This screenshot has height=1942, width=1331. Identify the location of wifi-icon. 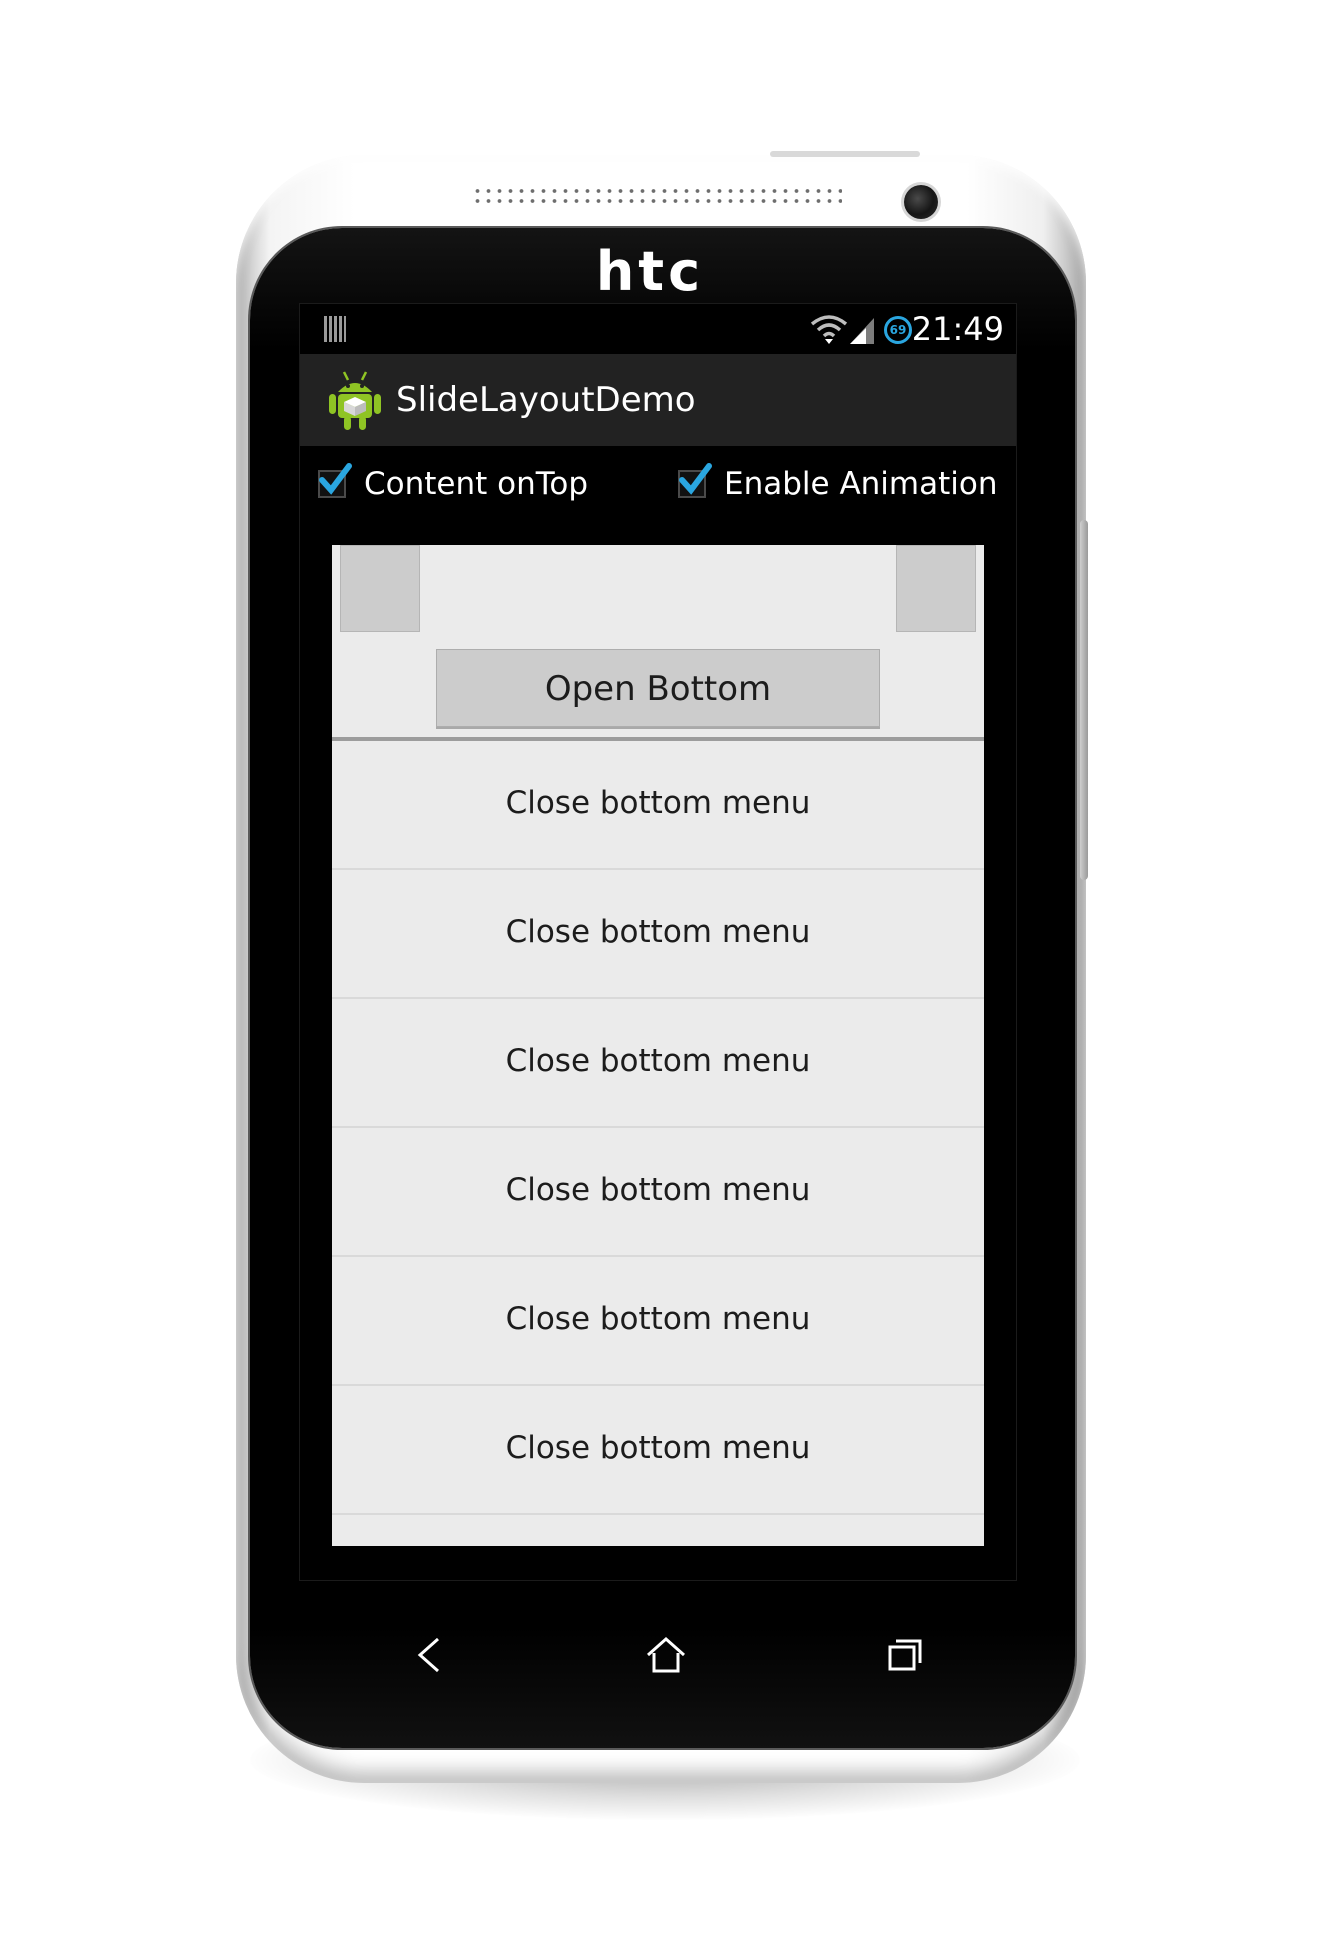
(829, 329).